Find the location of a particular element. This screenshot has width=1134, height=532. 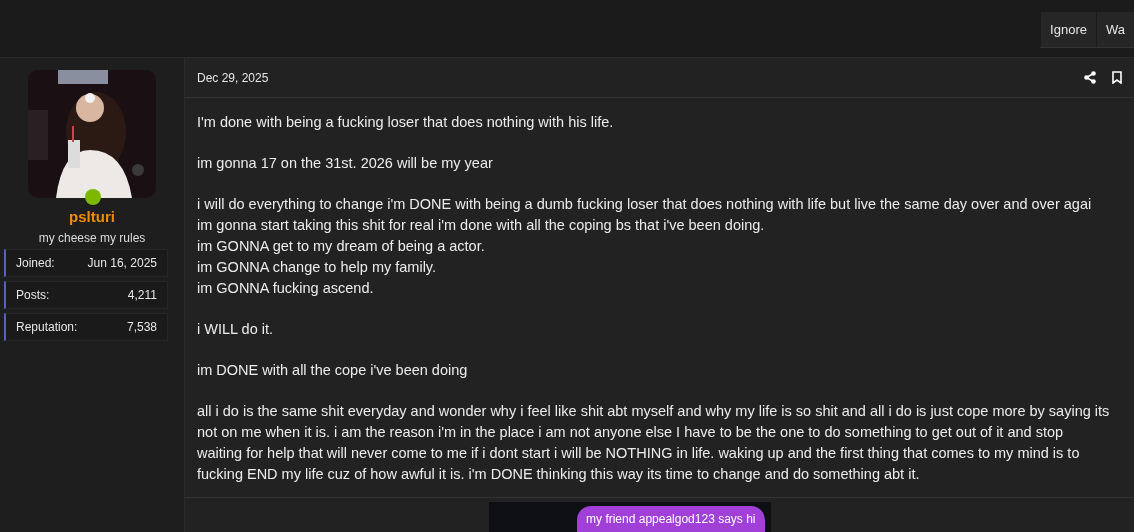

action-button: Ignore is located at coordinates (1068, 29).